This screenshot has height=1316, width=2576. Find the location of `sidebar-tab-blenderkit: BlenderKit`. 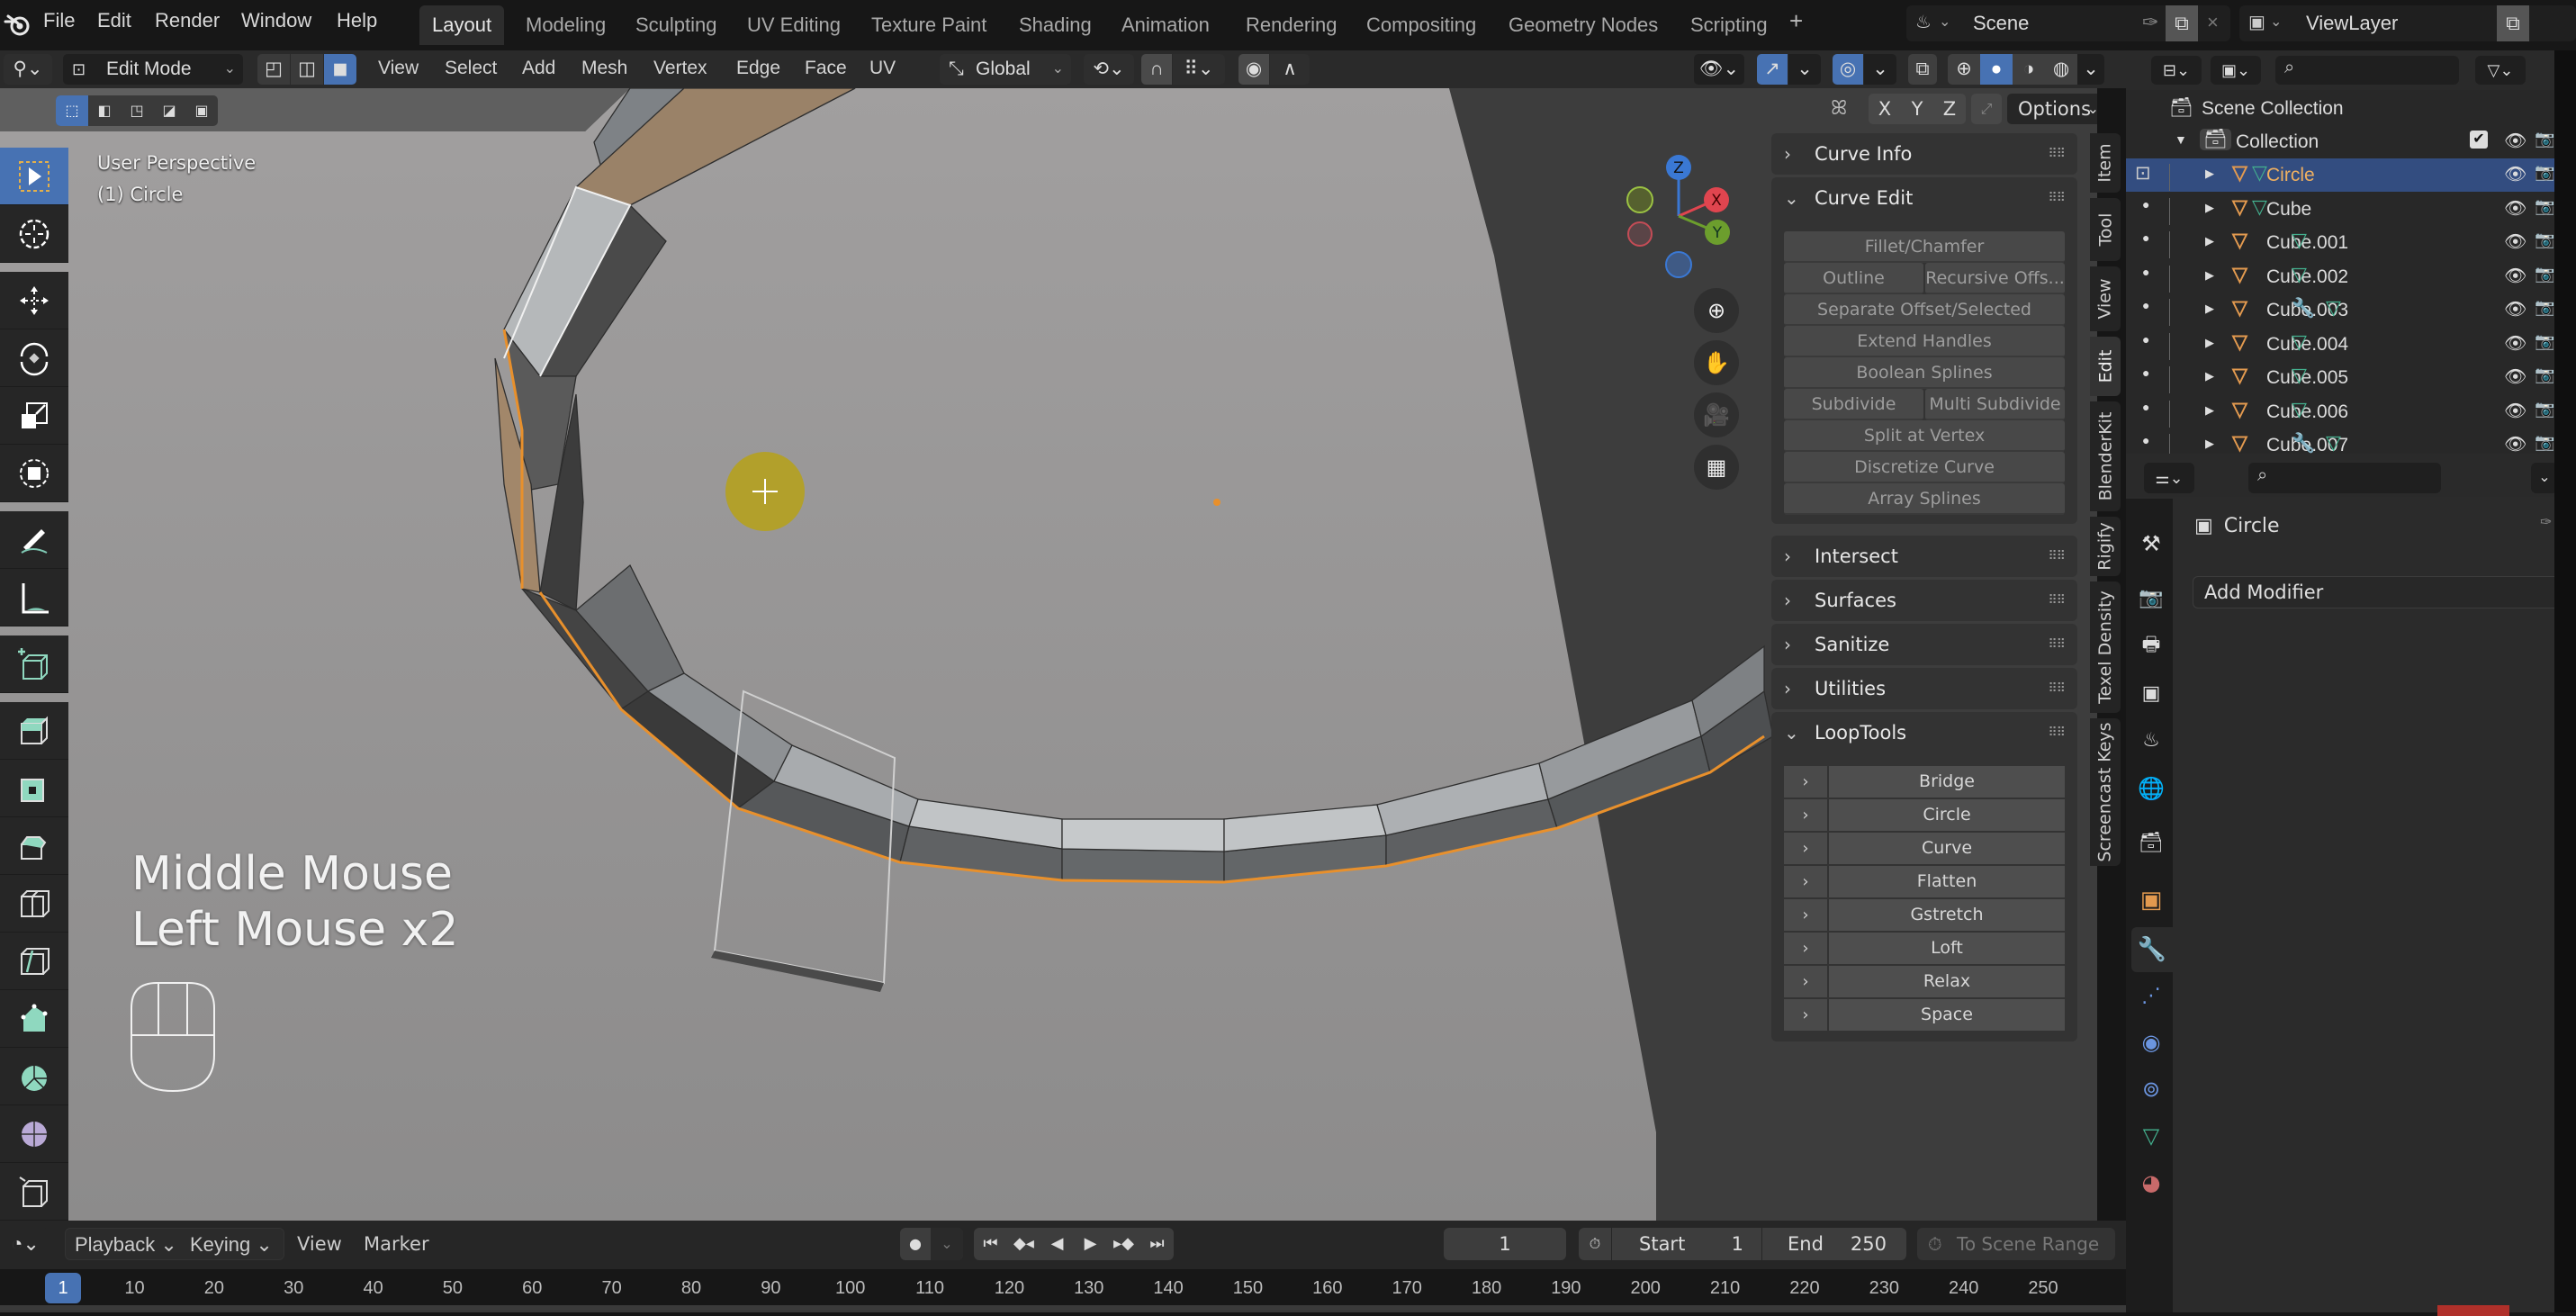

sidebar-tab-blenderkit: BlenderKit is located at coordinates (2105, 456).